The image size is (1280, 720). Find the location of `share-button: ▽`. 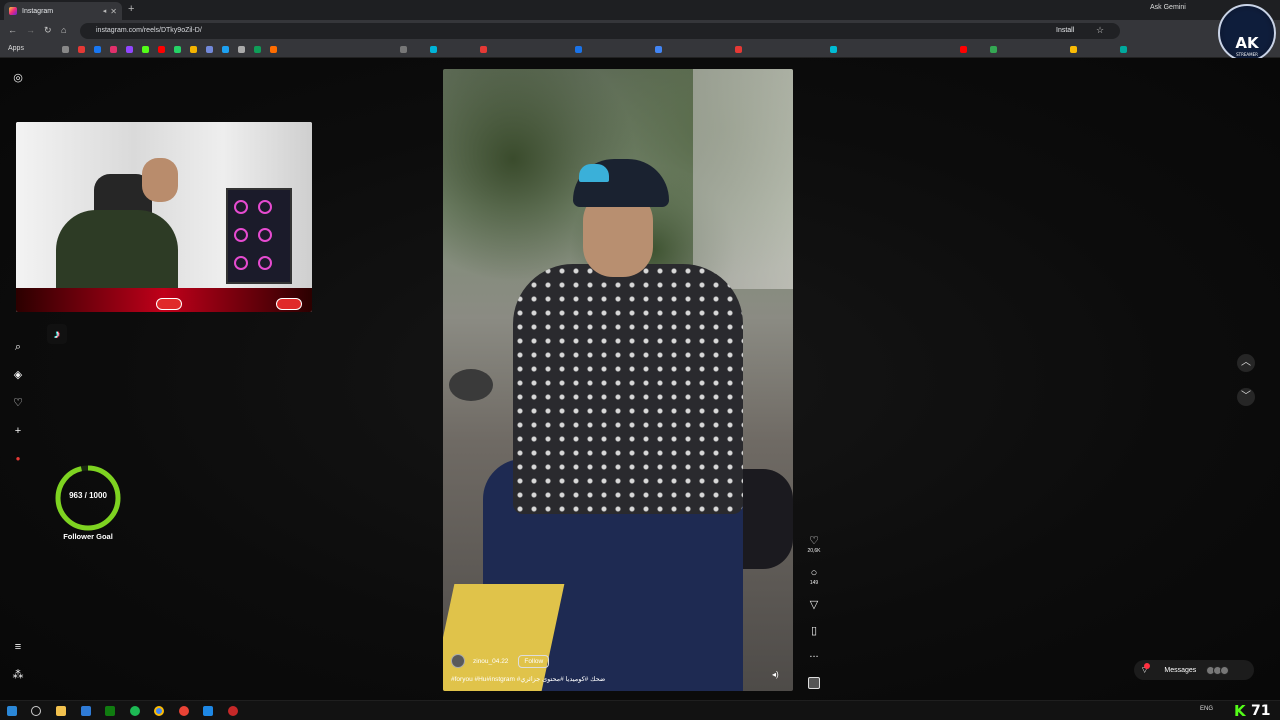

share-button: ▽ is located at coordinates (814, 605).